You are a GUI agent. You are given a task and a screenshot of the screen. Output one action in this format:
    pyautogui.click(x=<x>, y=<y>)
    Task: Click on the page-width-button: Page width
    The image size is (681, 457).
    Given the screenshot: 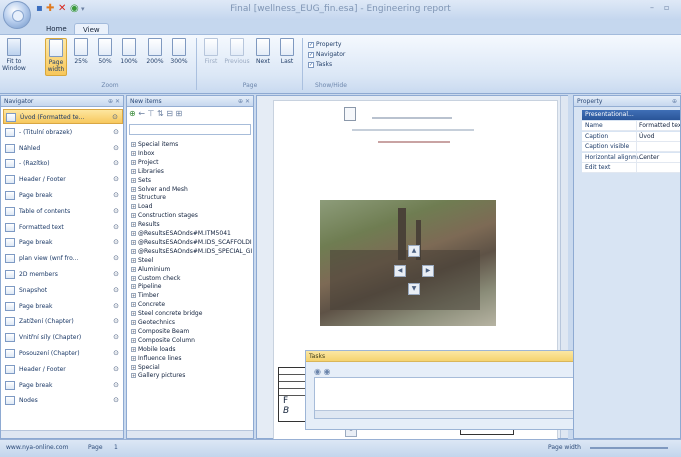 What is the action you would take?
    pyautogui.click(x=56, y=57)
    